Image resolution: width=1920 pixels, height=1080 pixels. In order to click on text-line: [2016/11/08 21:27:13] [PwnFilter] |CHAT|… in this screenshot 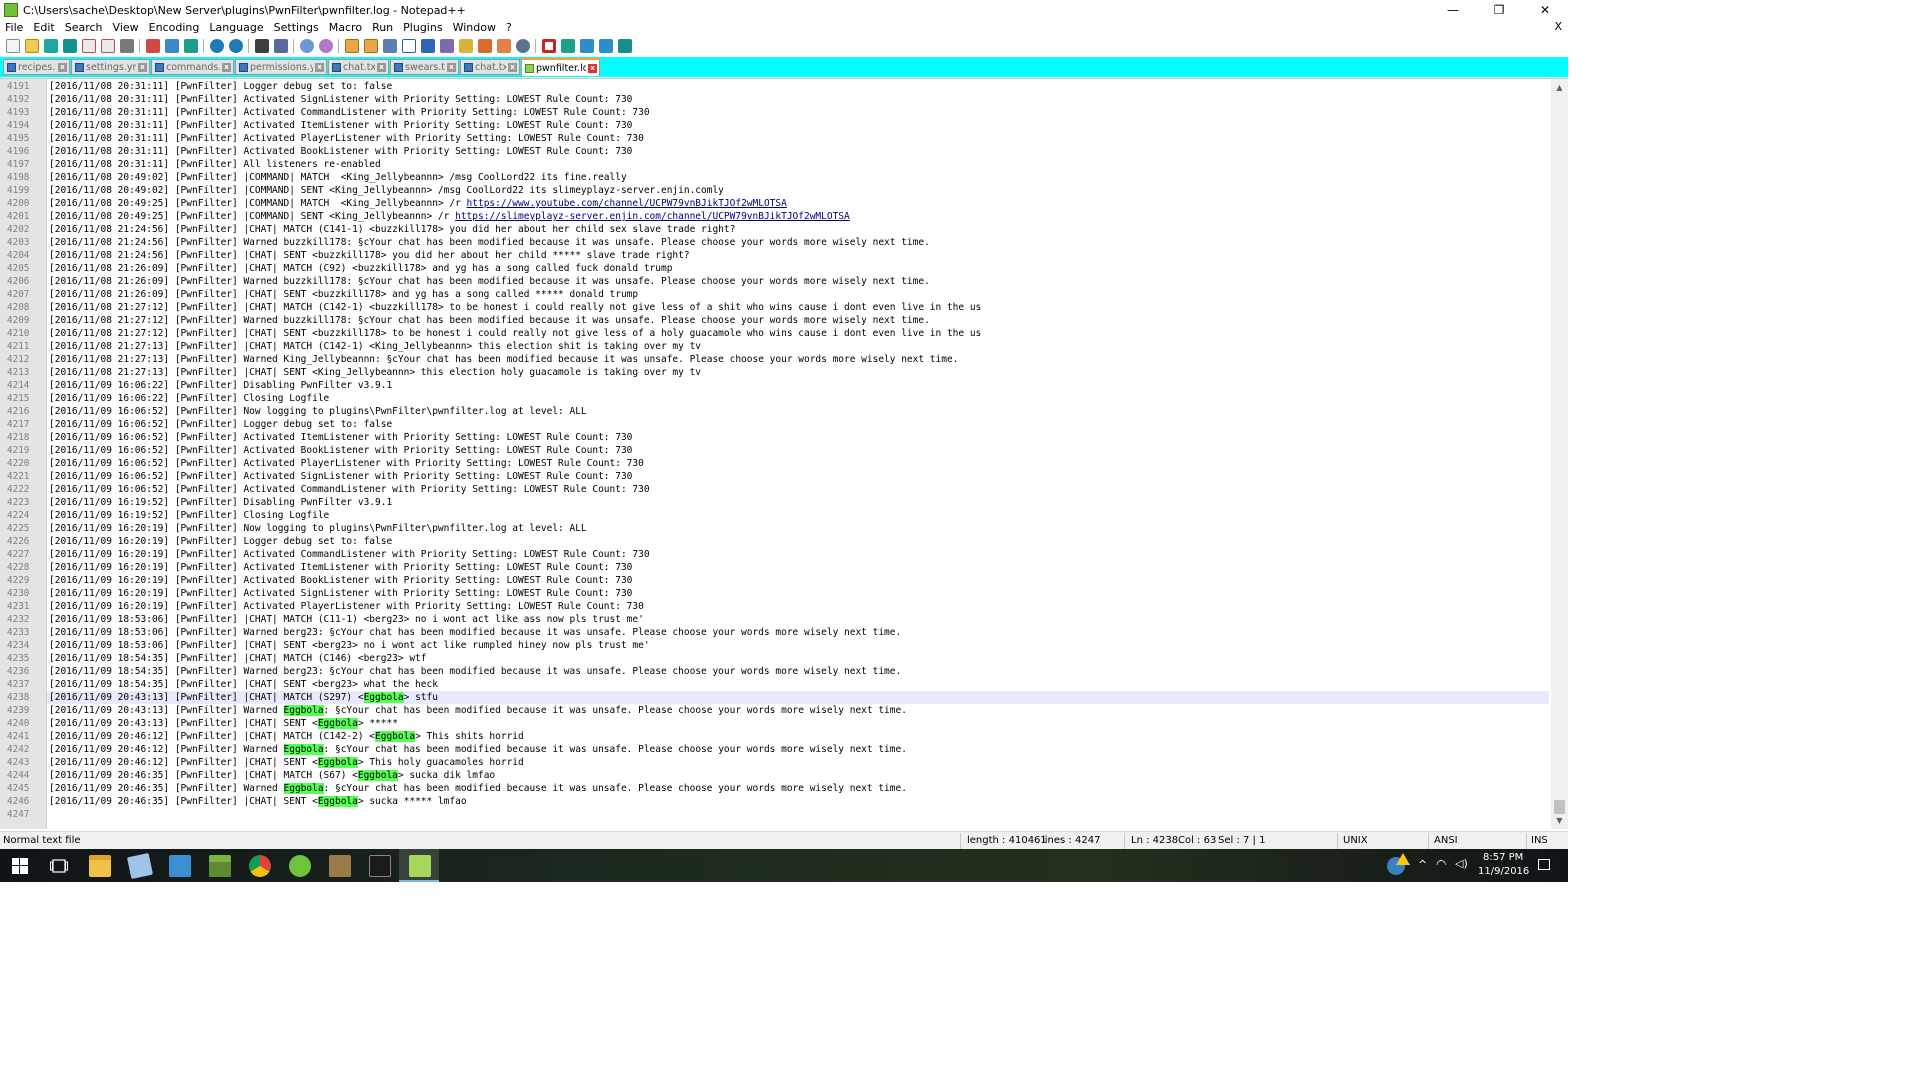, I will do `click(375, 372)`.